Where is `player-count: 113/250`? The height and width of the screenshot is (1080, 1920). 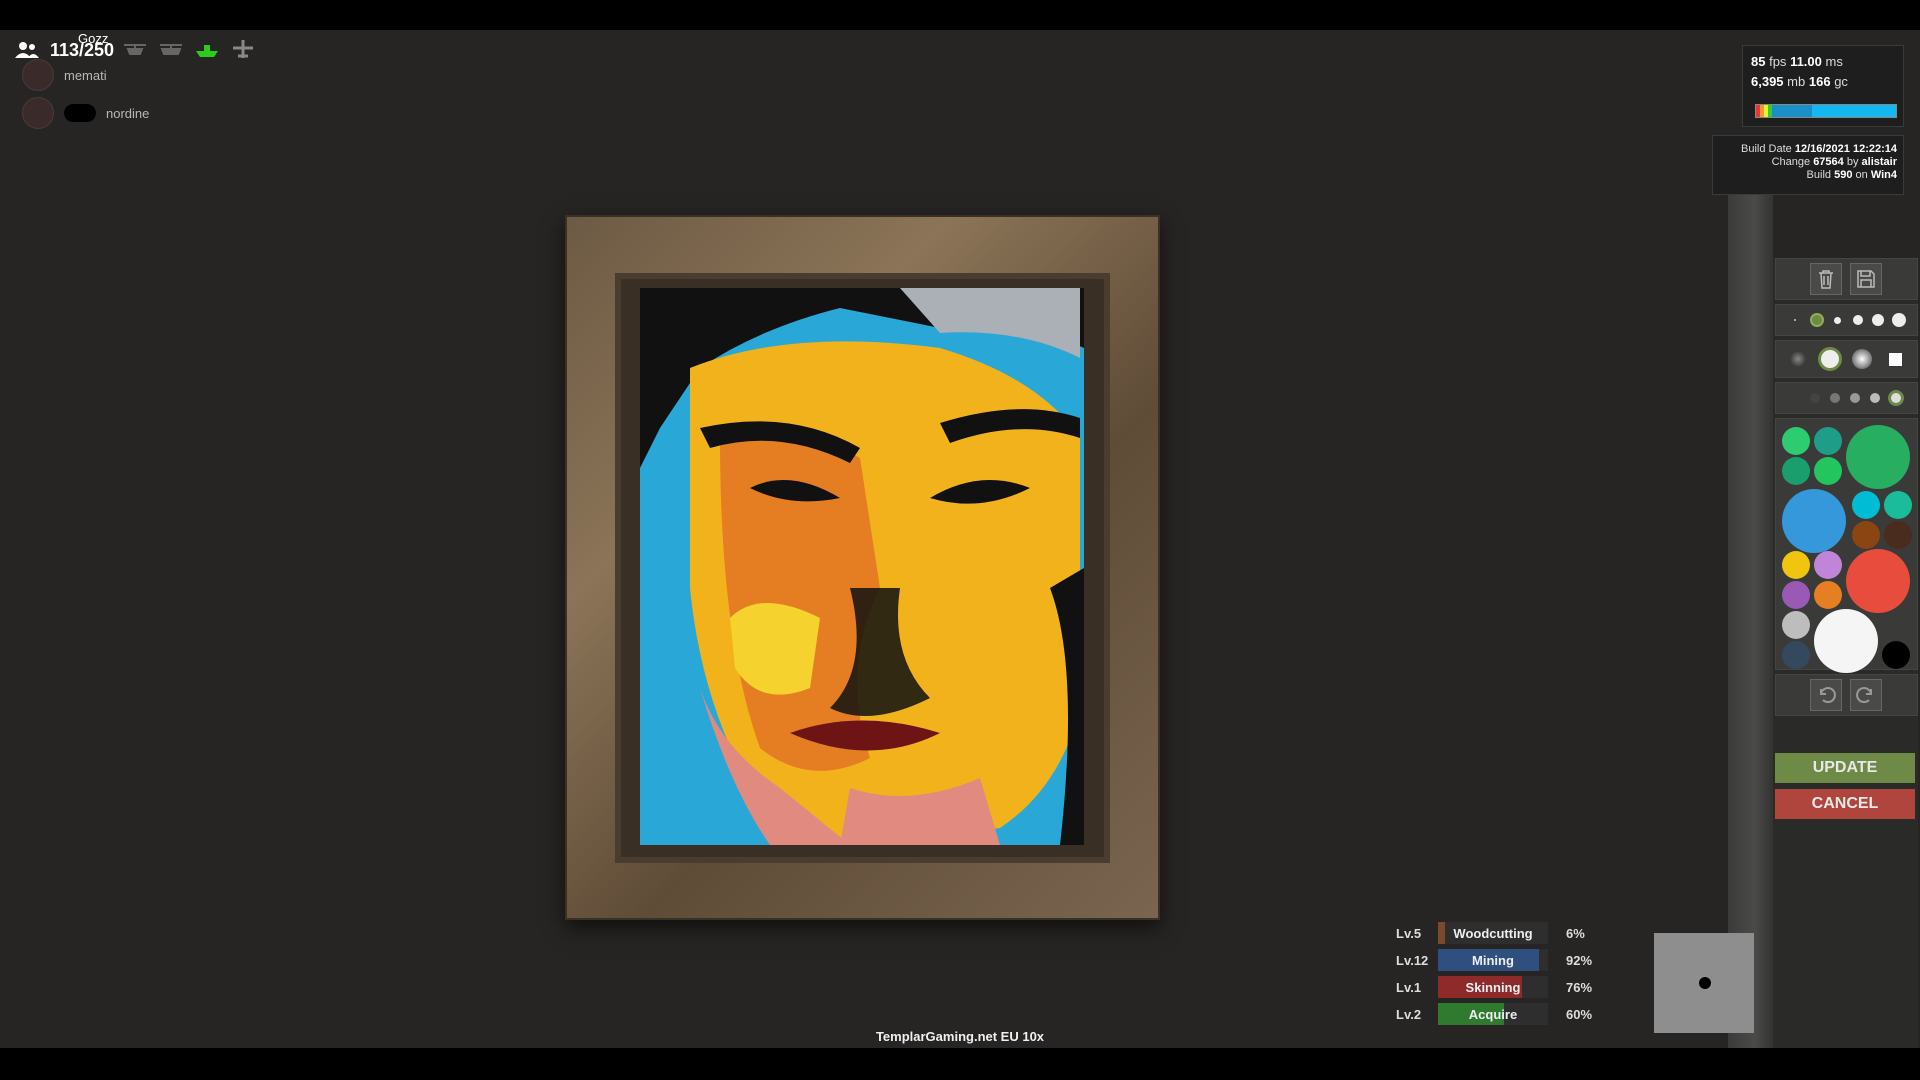
player-count: 113/250 is located at coordinates (82, 50).